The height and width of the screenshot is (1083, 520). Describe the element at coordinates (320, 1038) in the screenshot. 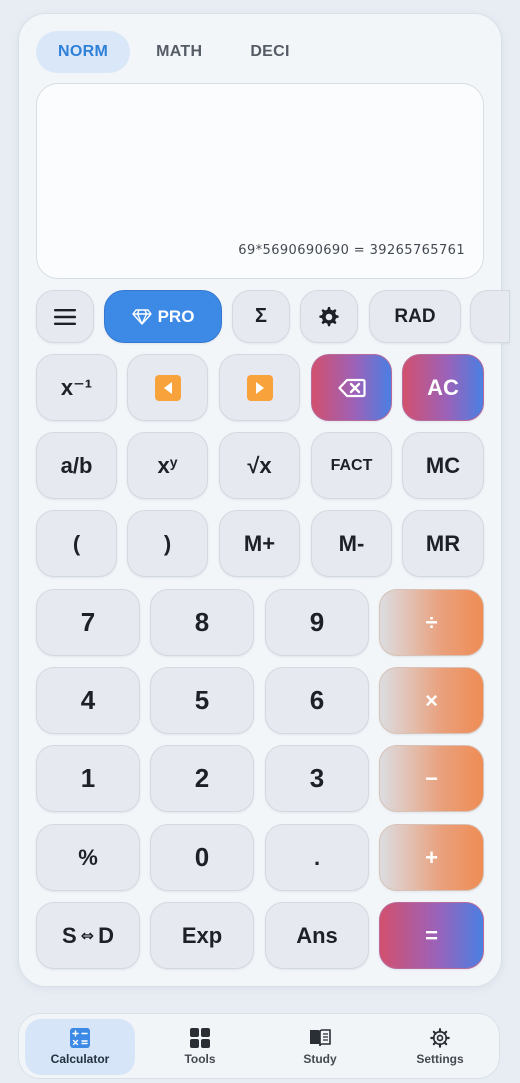

I see `book-icon` at that location.